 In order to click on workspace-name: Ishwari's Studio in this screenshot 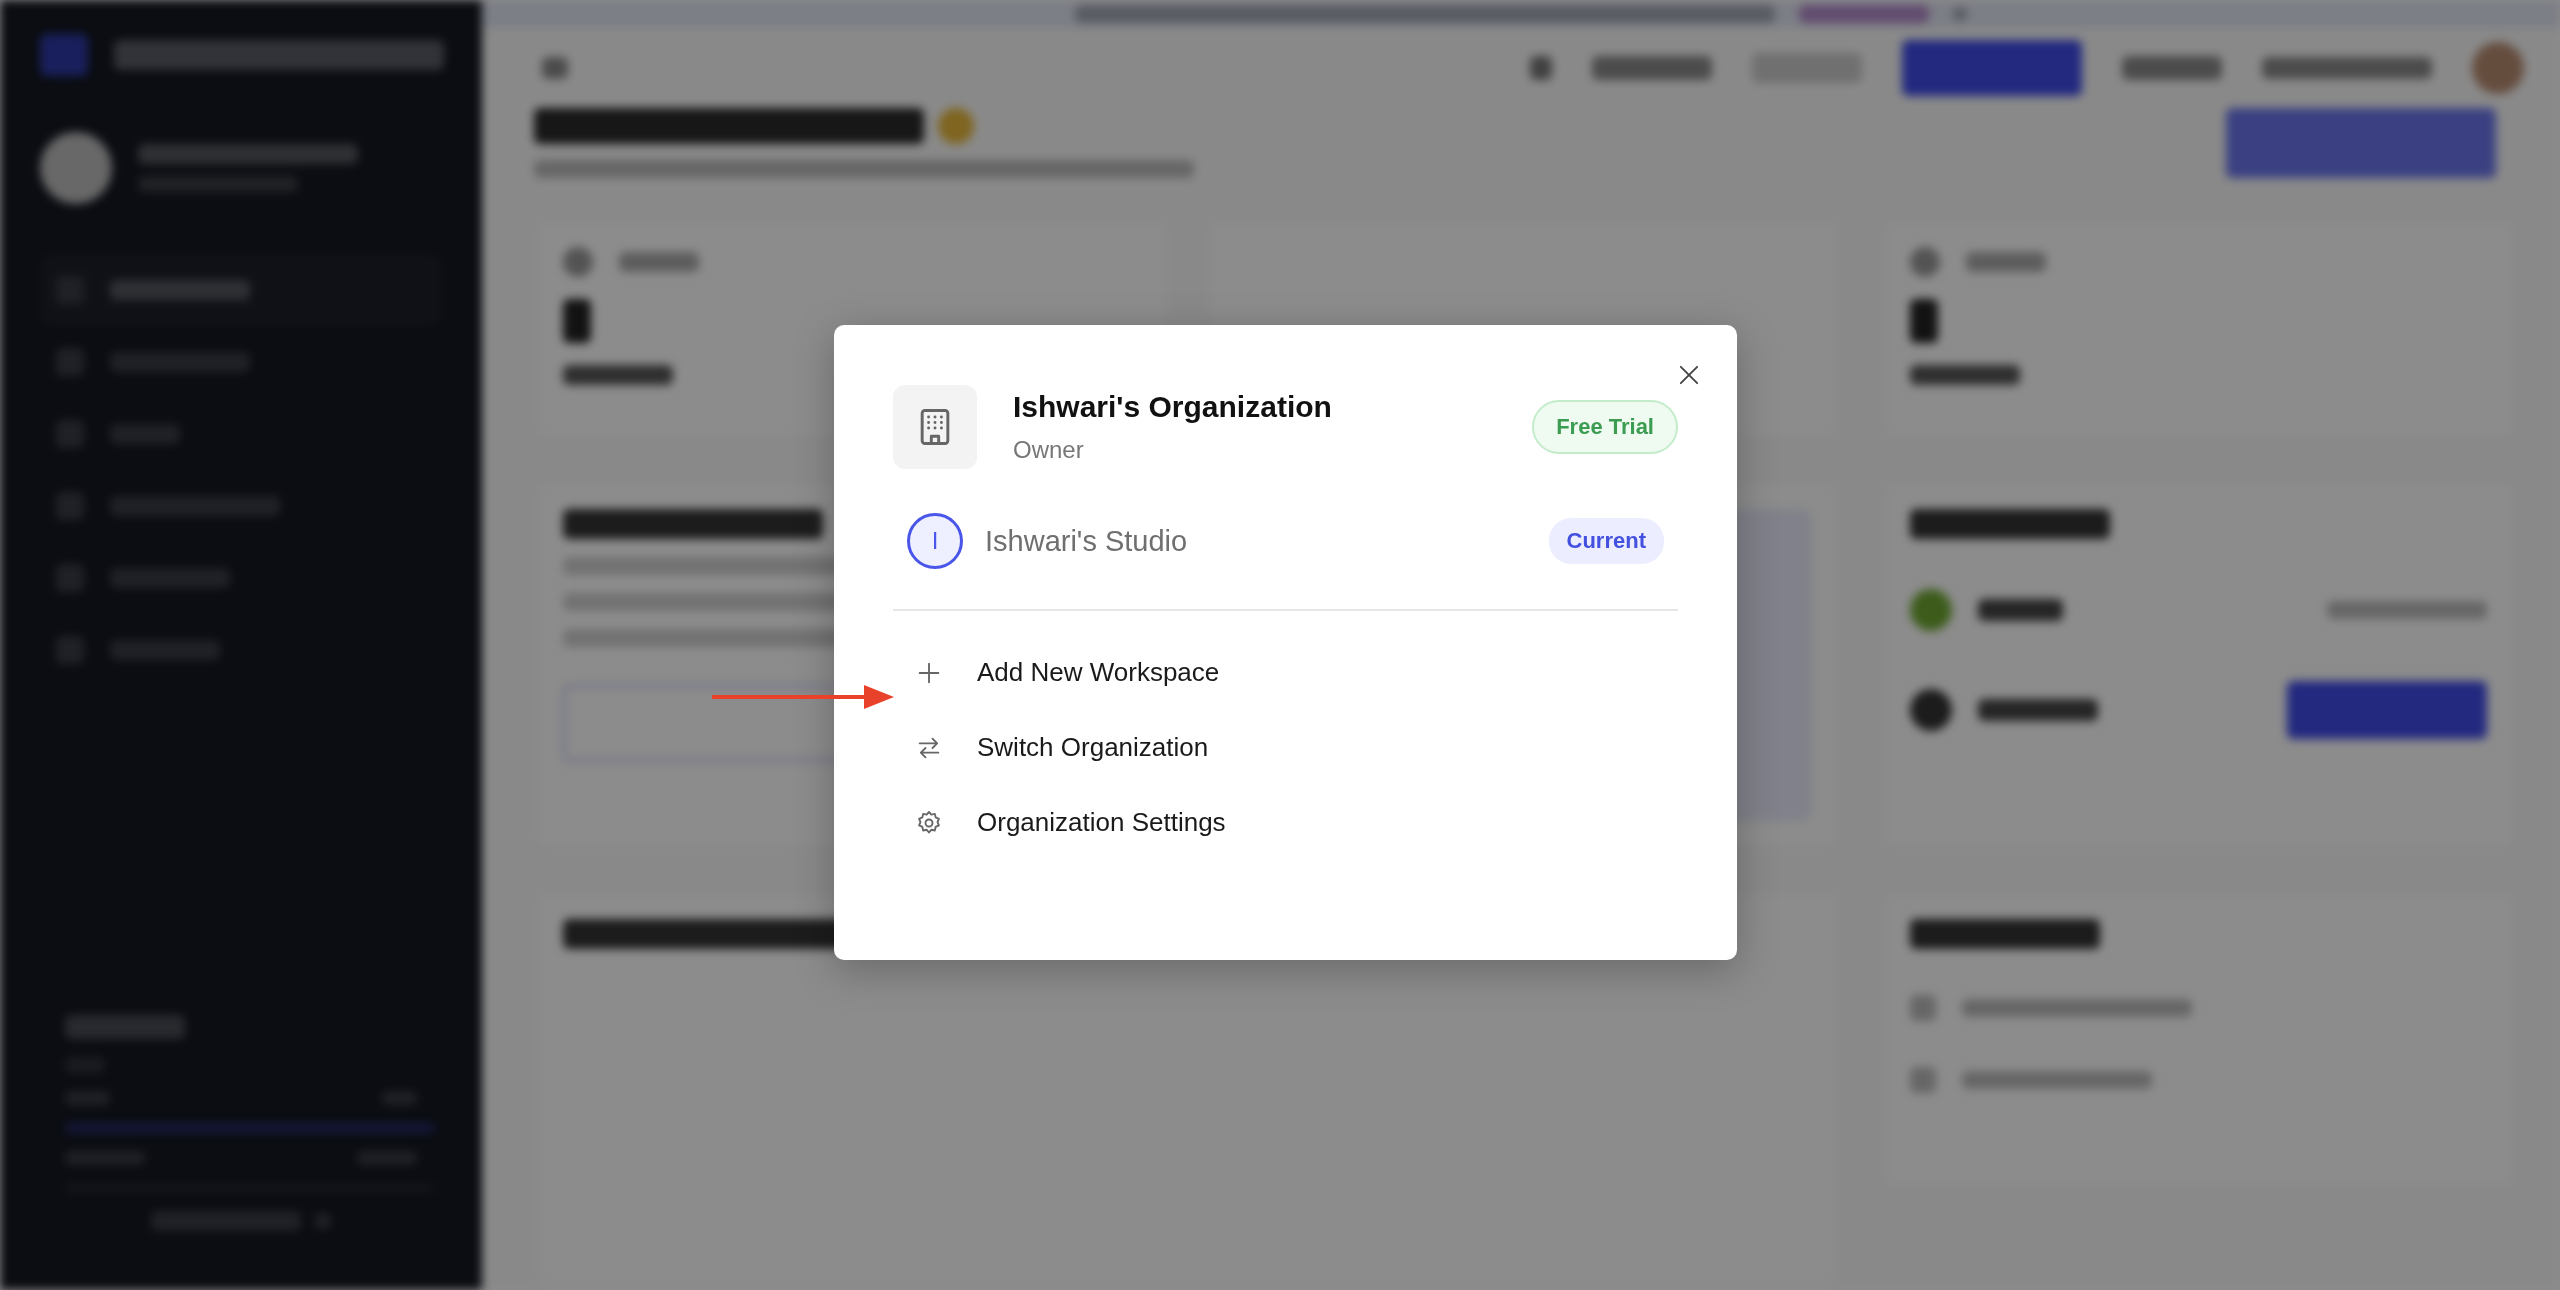, I will do `click(1087, 541)`.